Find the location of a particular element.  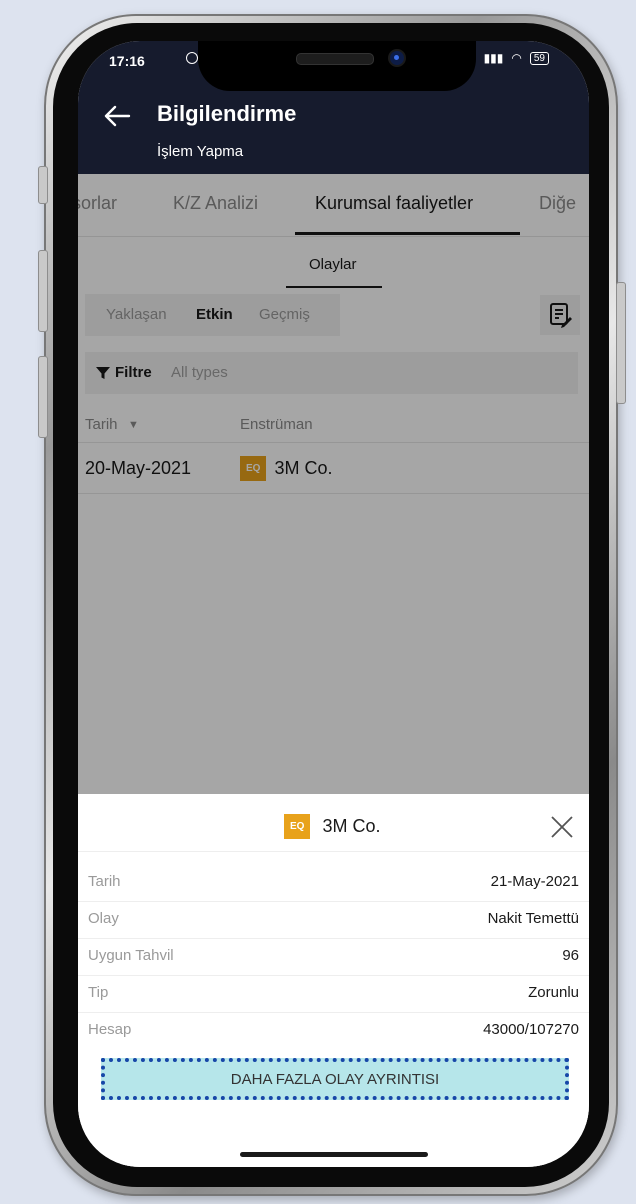

battery-icon: 59 is located at coordinates (539, 58).